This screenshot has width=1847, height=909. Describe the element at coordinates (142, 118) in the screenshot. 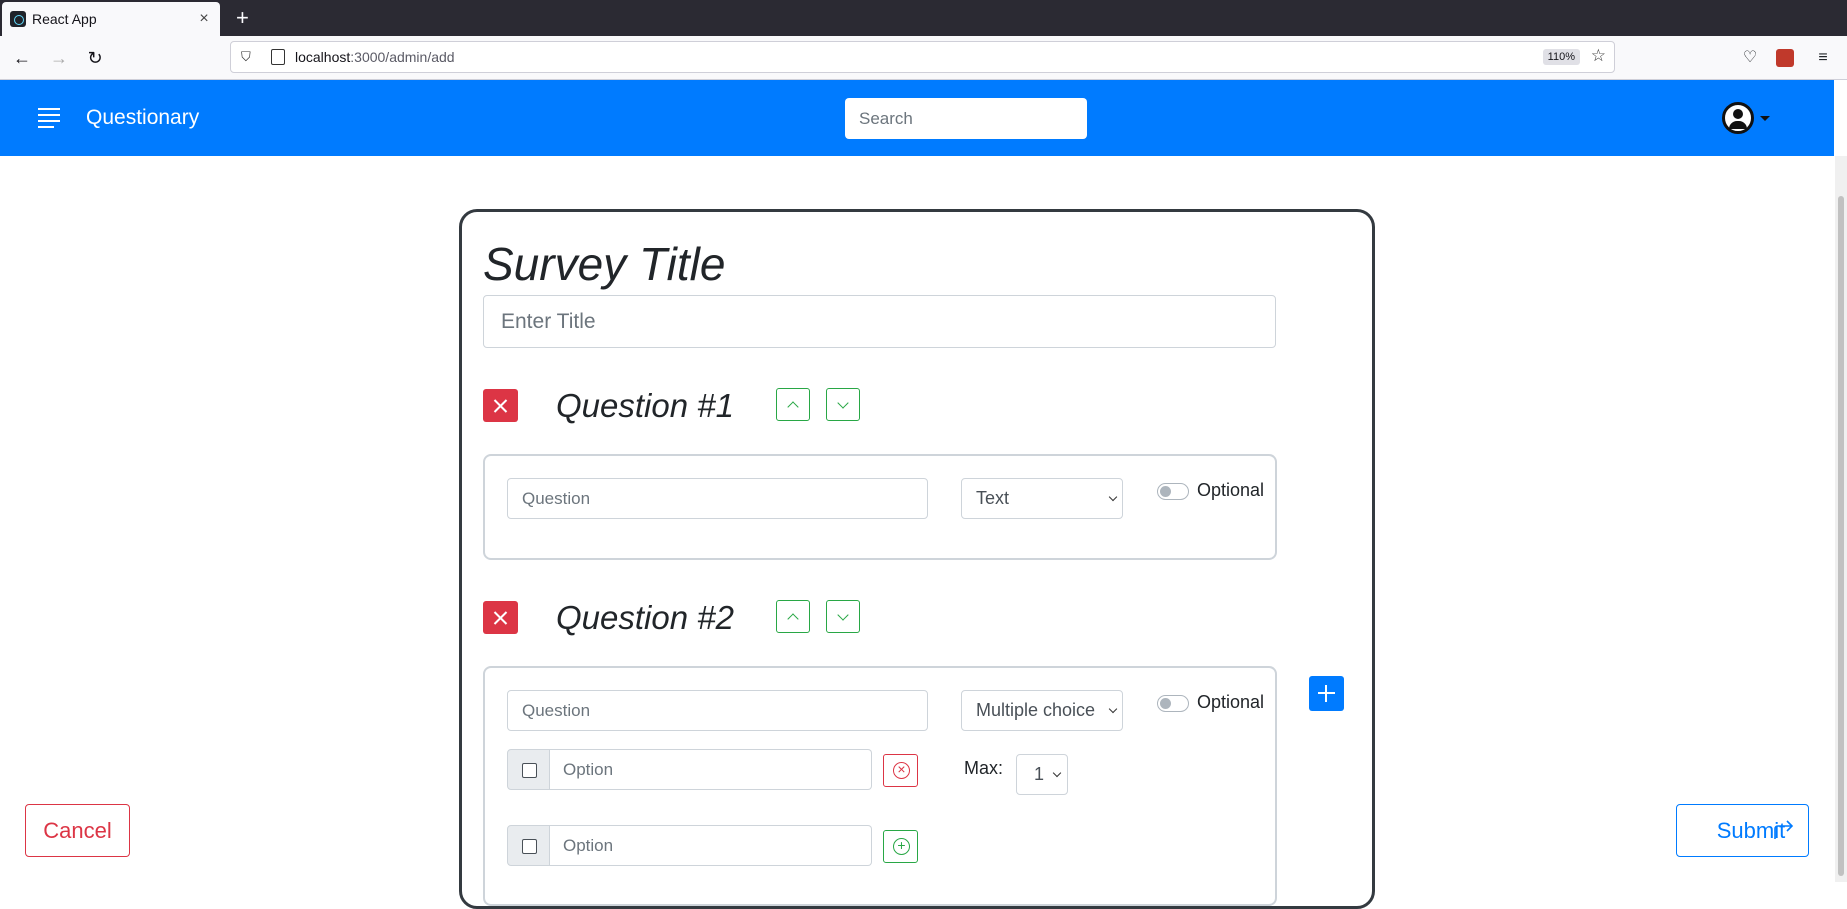

I see `brand-title: Questionary` at that location.